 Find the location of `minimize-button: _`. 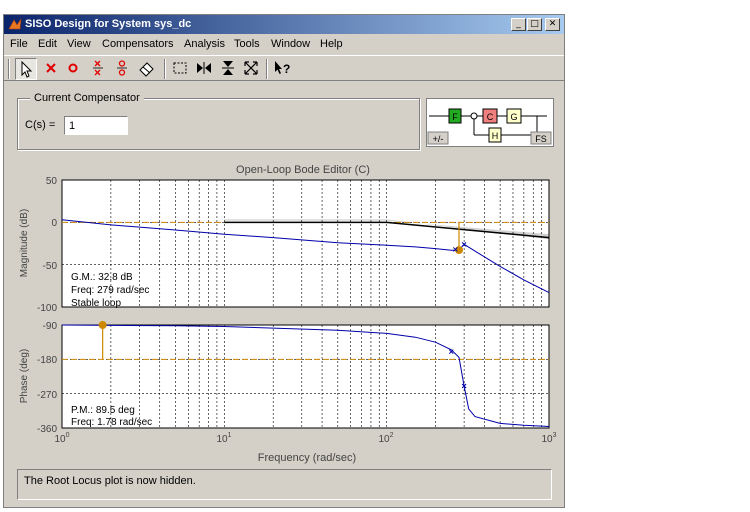

minimize-button: _ is located at coordinates (518, 24).